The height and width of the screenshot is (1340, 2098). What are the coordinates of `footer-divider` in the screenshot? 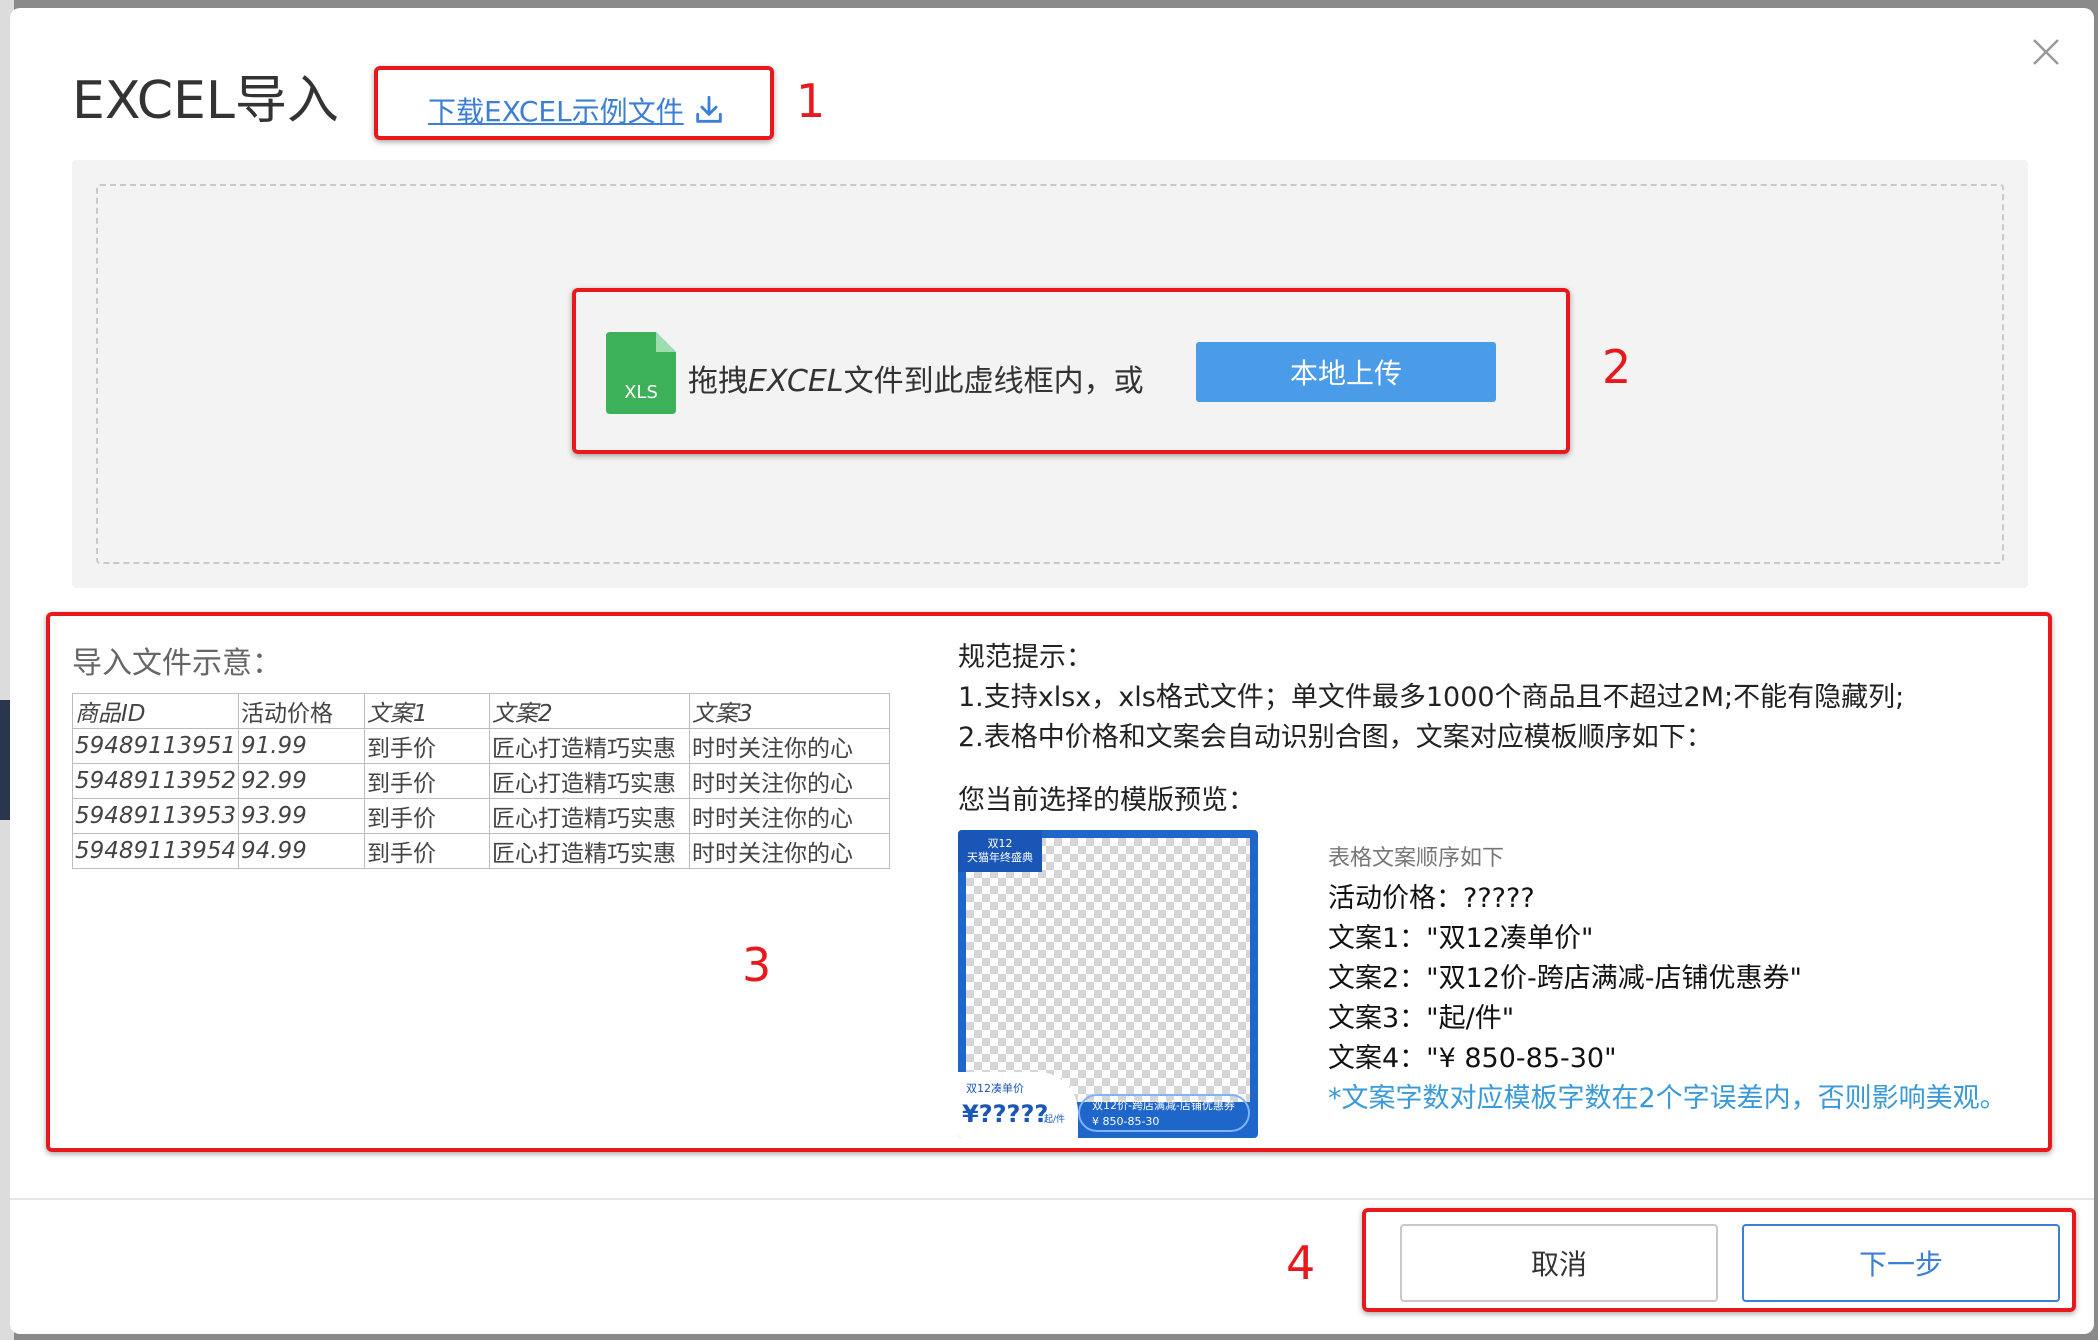 It's located at (1052, 1199).